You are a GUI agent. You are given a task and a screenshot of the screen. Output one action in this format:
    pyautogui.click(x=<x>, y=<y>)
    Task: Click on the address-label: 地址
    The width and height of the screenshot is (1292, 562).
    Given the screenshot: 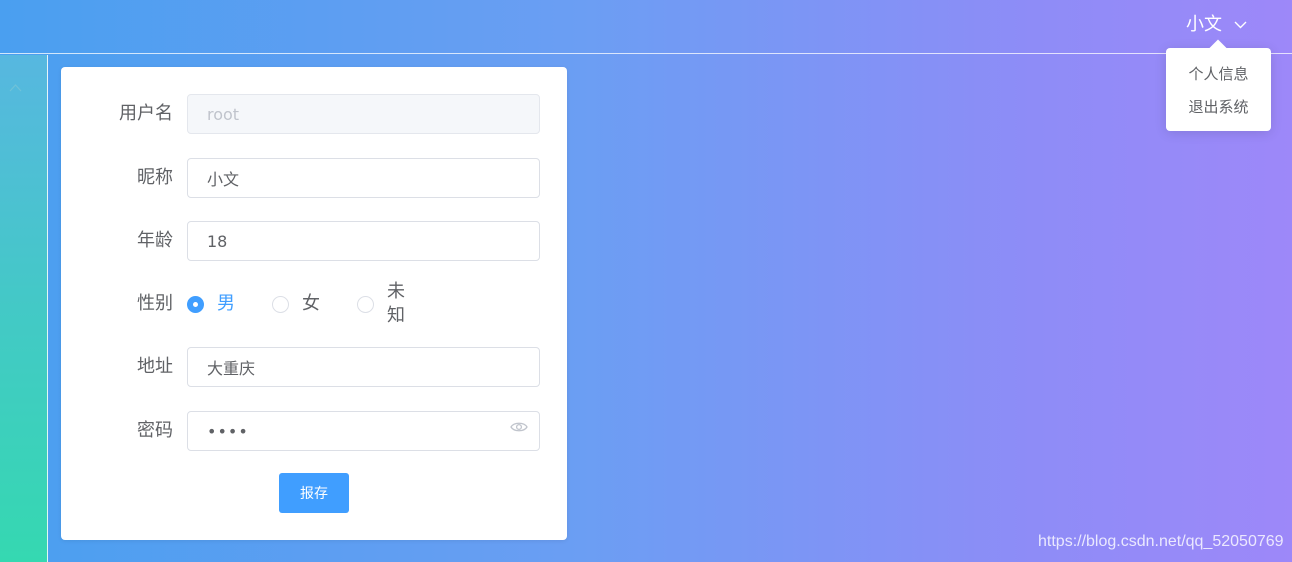 What is the action you would take?
    pyautogui.click(x=155, y=366)
    